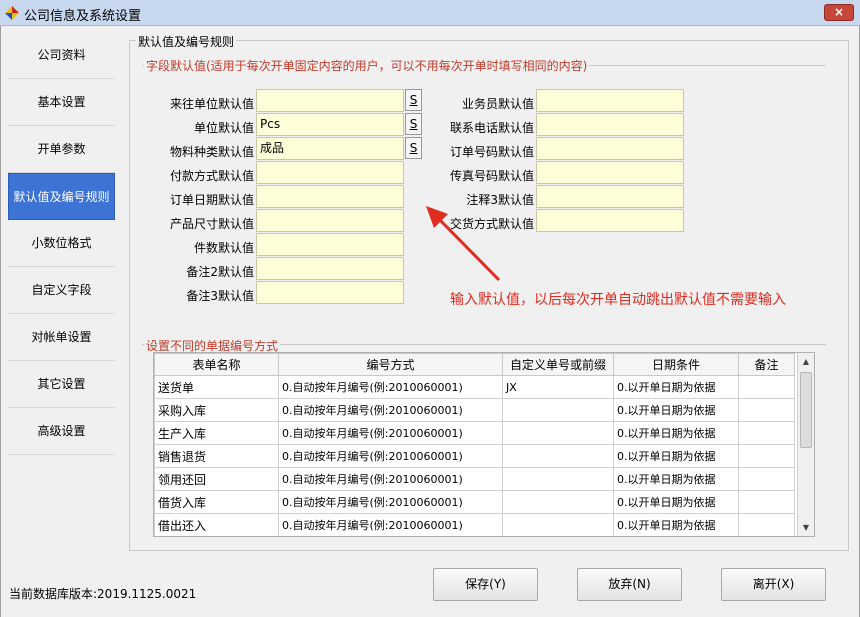  Describe the element at coordinates (330, 244) in the screenshot. I see `piece-count-default-input` at that location.